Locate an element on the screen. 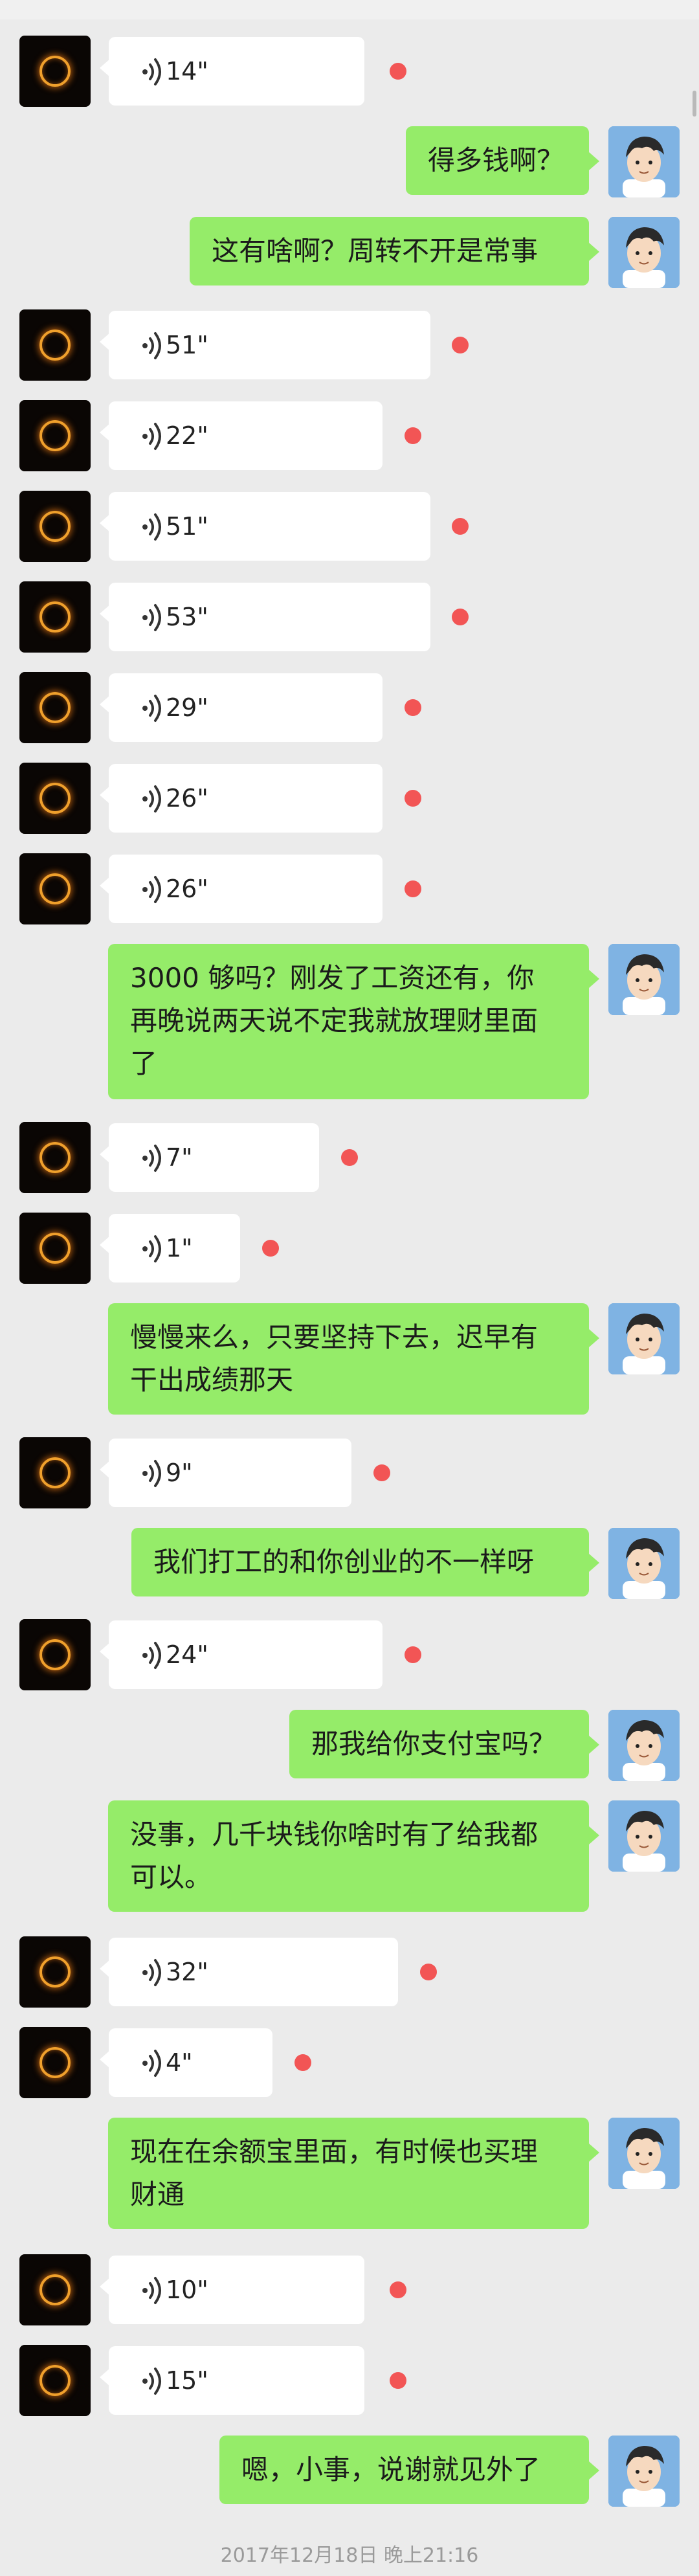 This screenshot has width=699, height=2576. voice-message-bubble: 24" is located at coordinates (241, 1655).